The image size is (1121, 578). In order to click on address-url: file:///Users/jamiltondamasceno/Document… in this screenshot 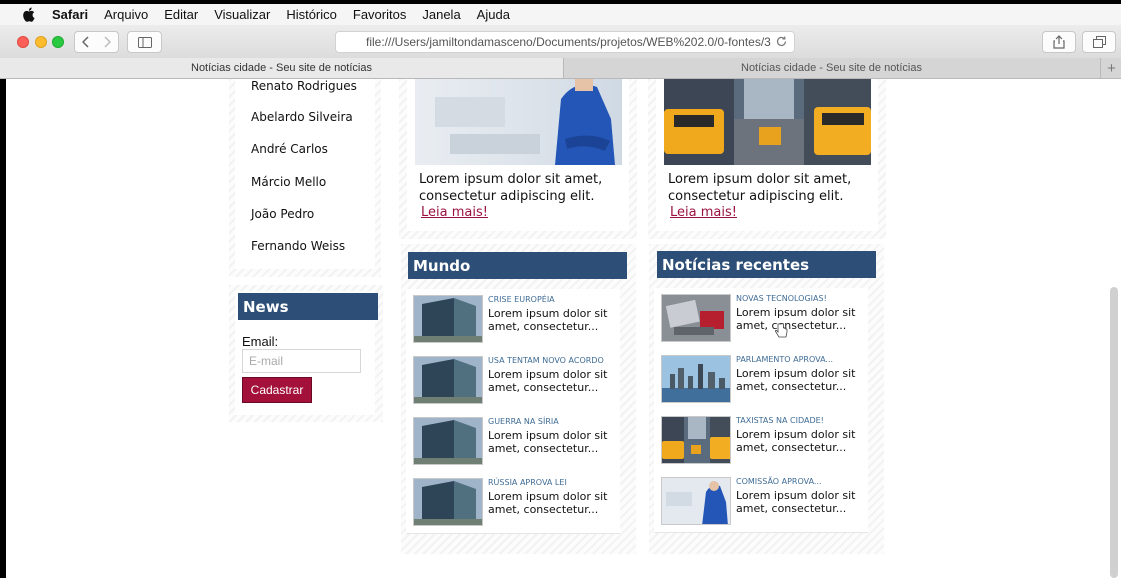, I will do `click(568, 42)`.